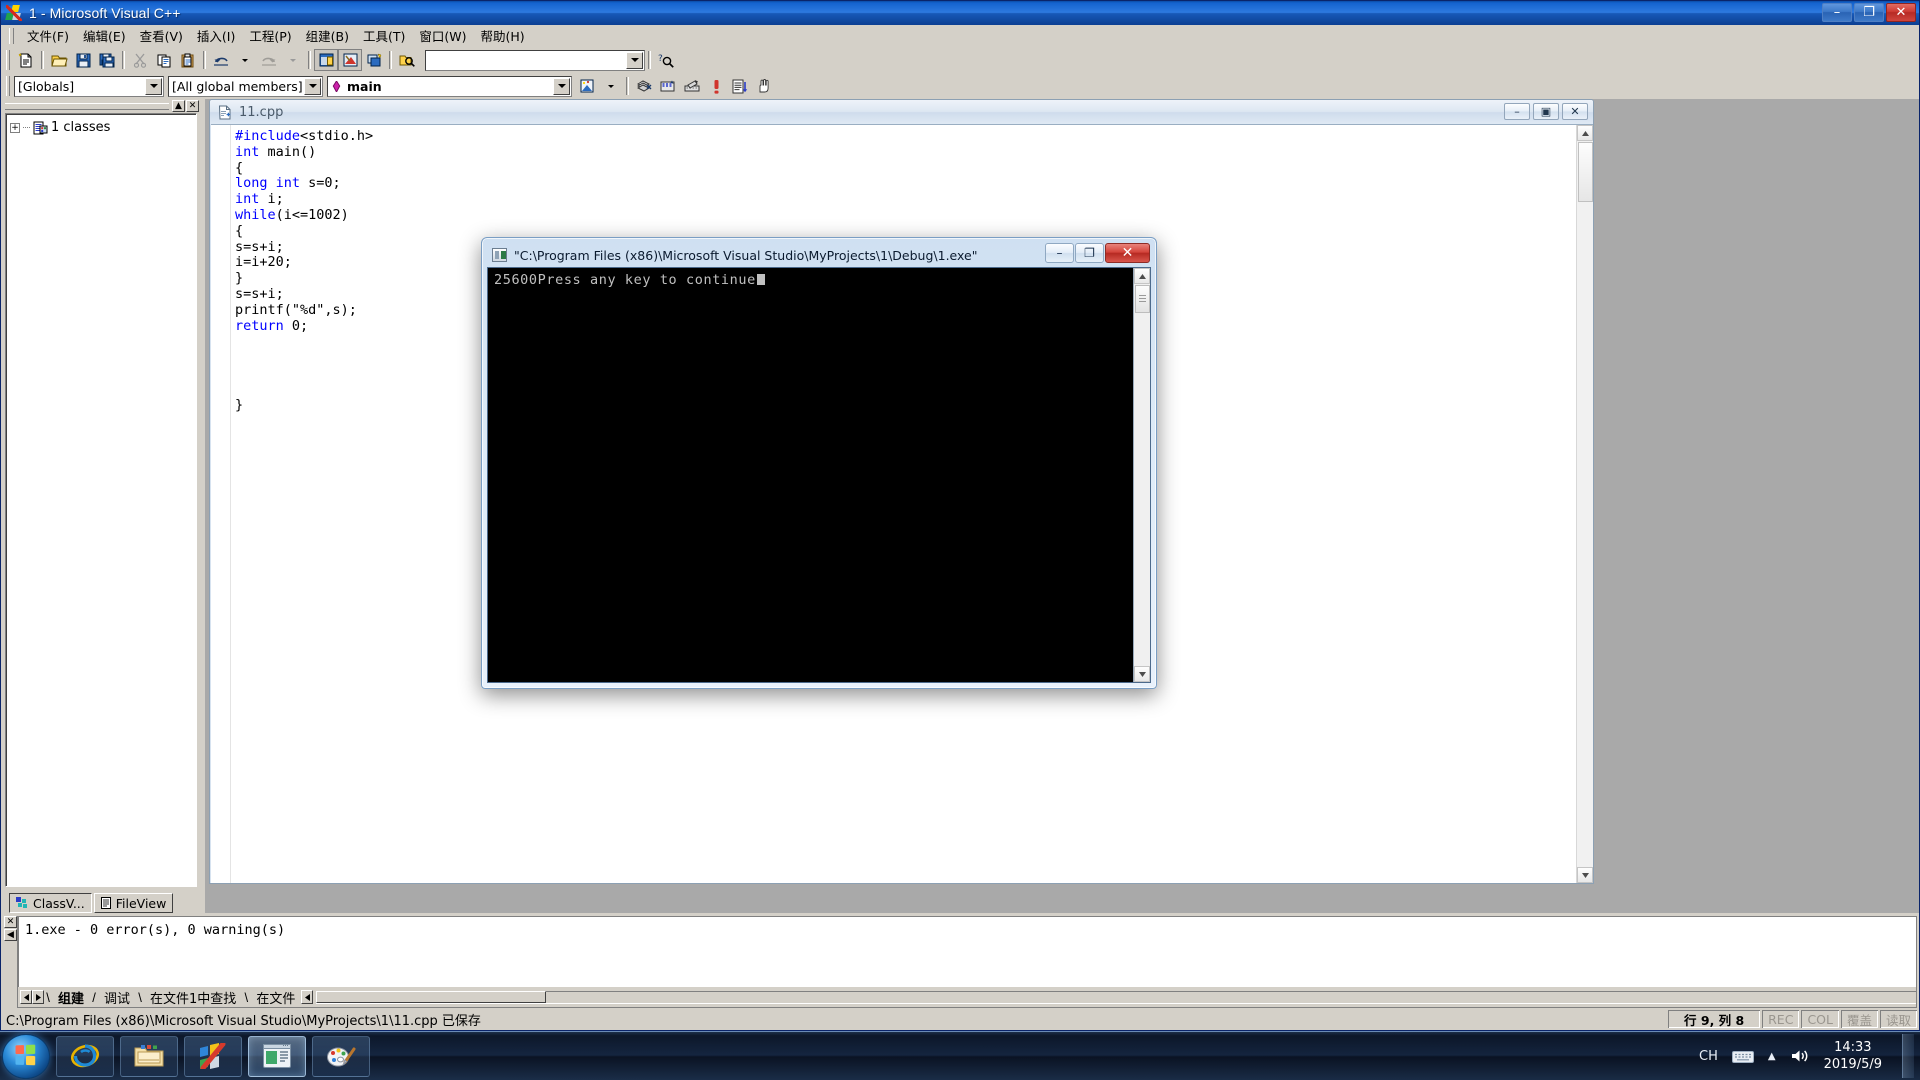  What do you see at coordinates (26, 1056) in the screenshot?
I see `start-button` at bounding box center [26, 1056].